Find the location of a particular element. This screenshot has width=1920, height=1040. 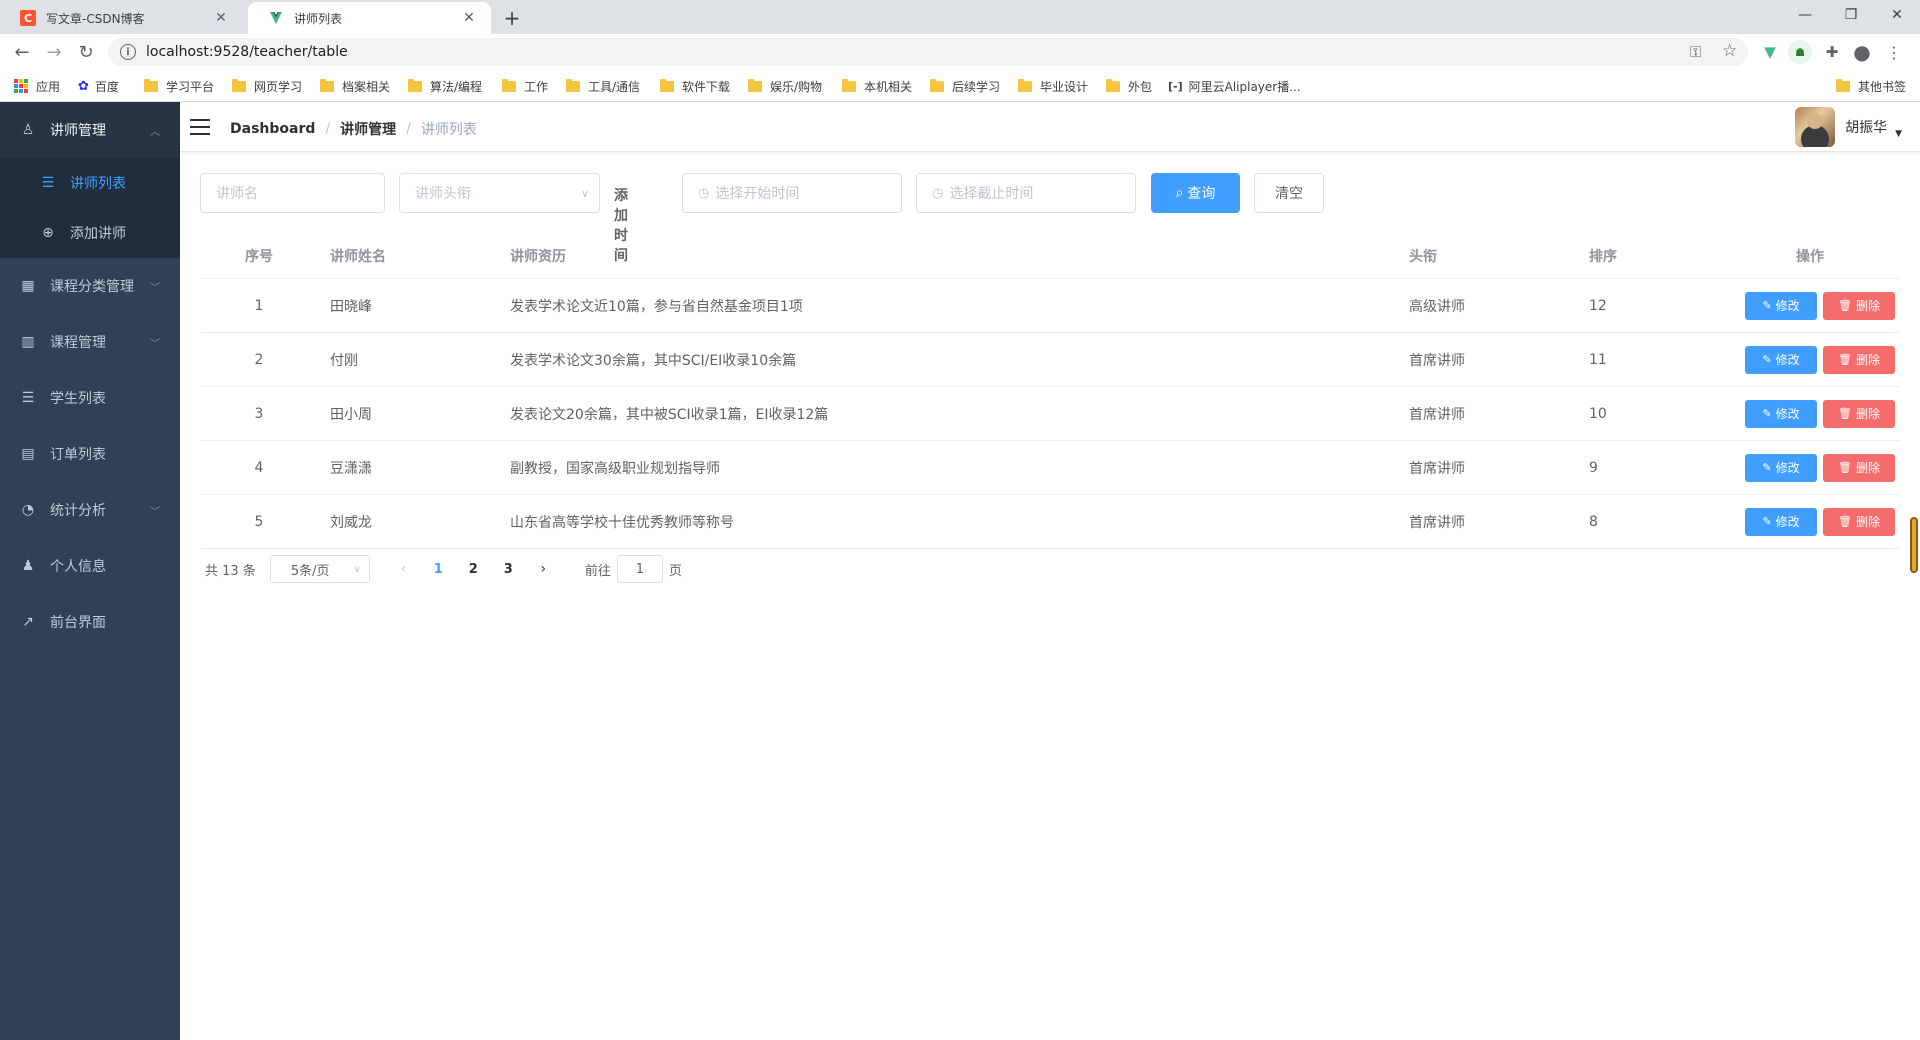

plus-circle-icon: ⊕ is located at coordinates (48, 233).